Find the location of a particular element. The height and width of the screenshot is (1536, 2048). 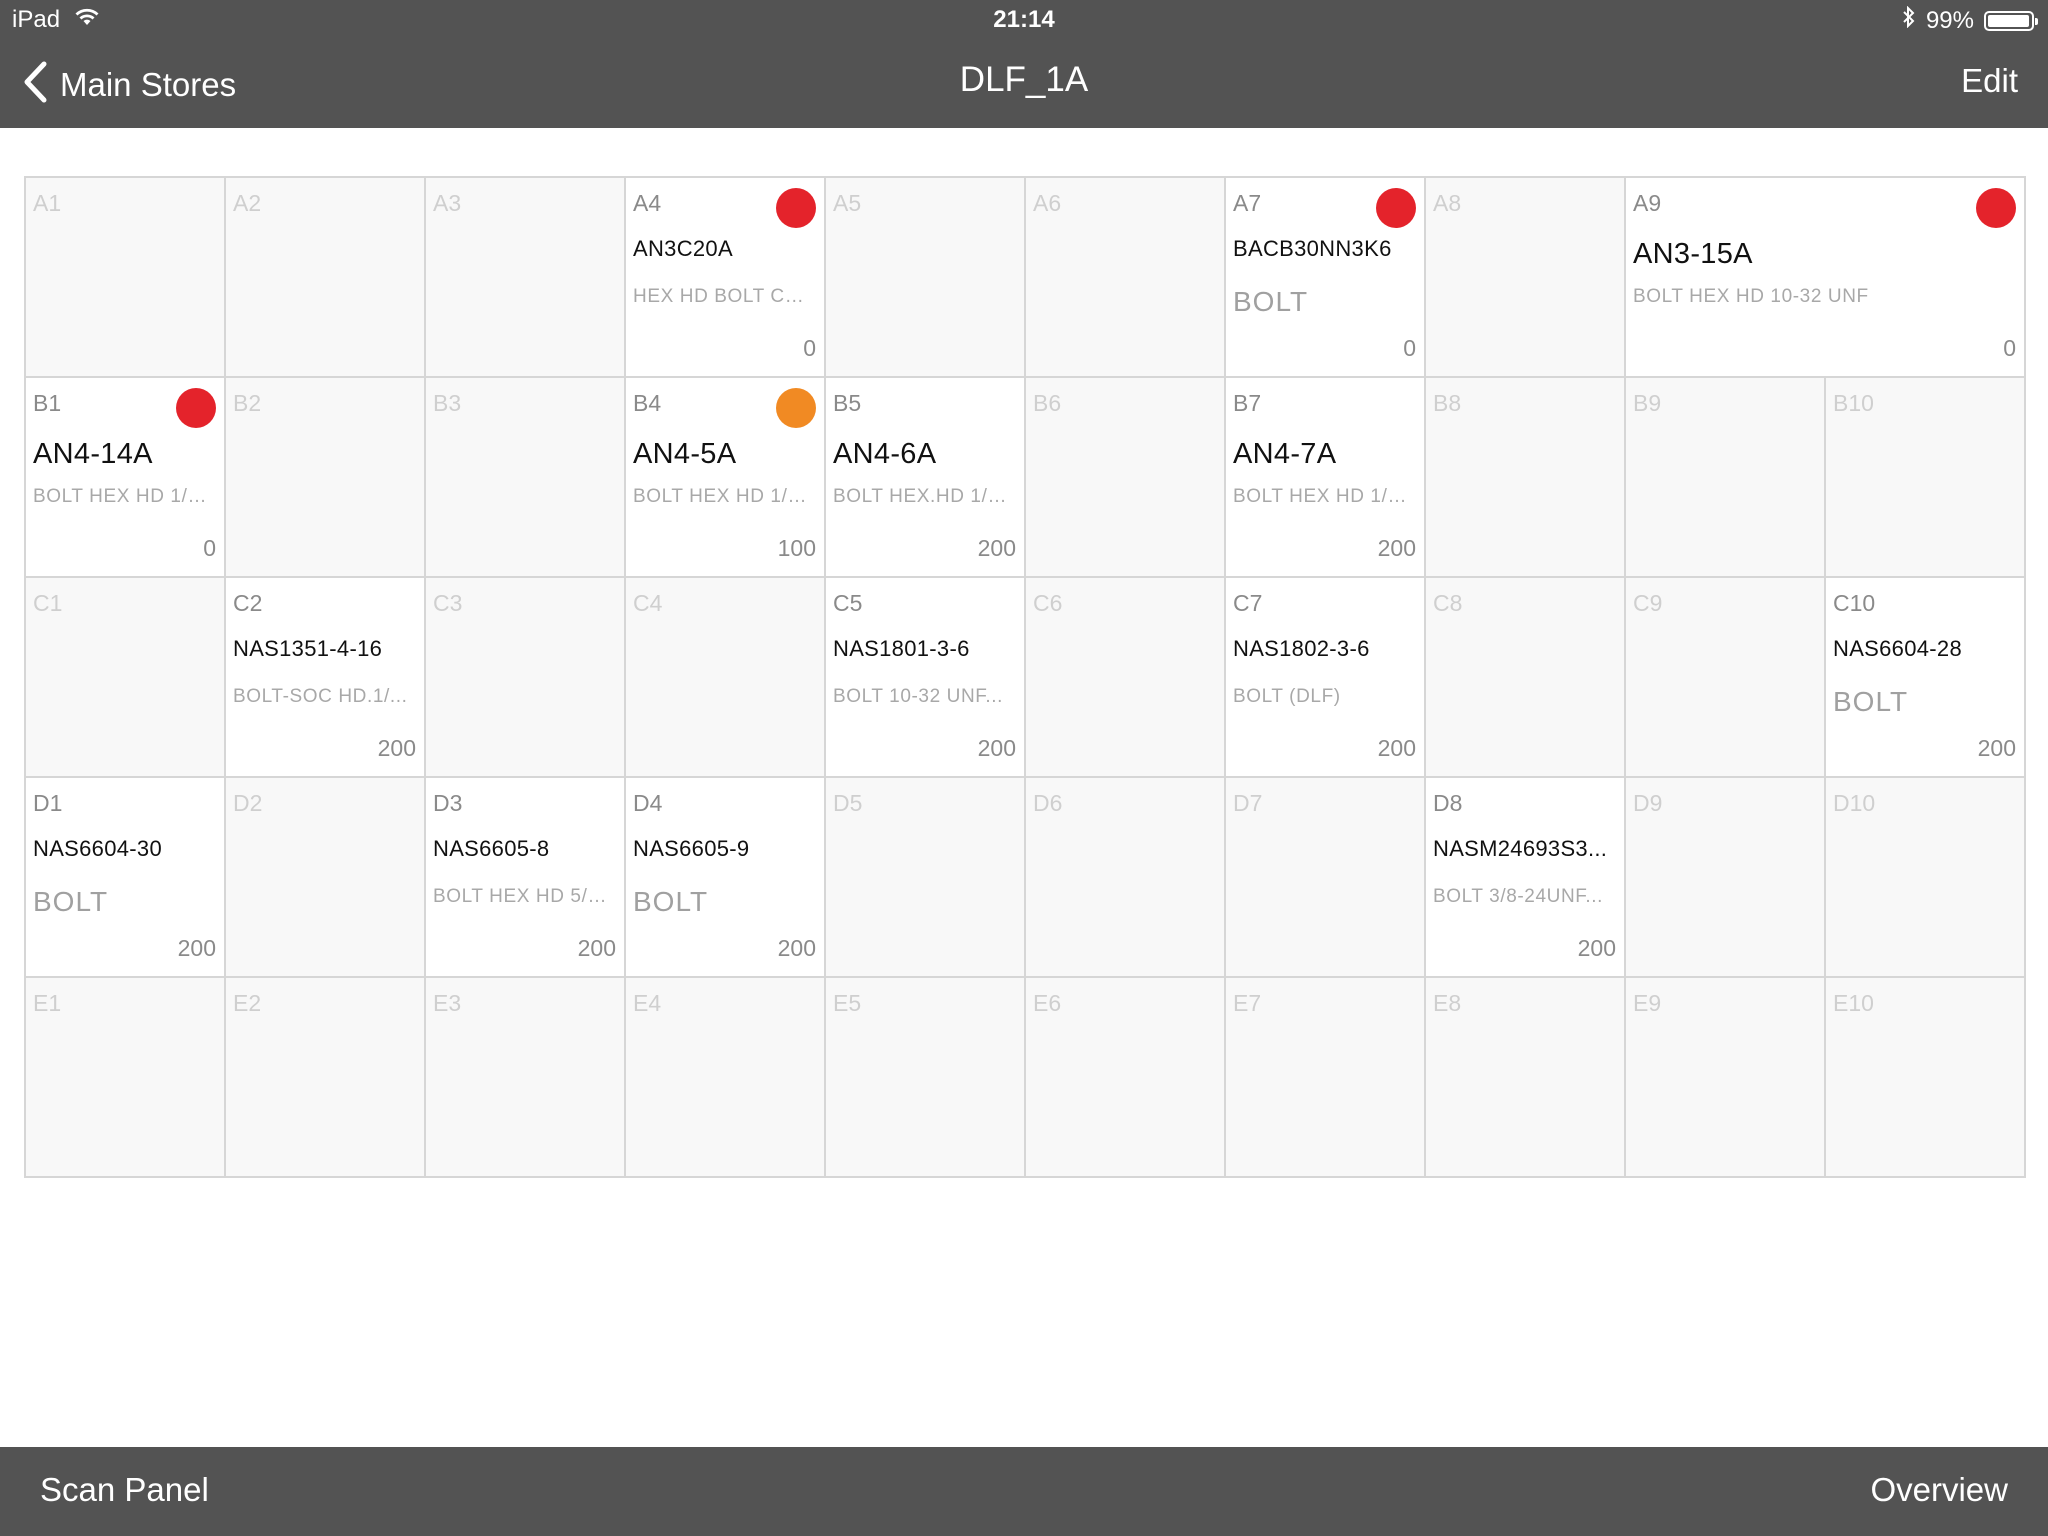

bin-location-label: E5 is located at coordinates (847, 1003).